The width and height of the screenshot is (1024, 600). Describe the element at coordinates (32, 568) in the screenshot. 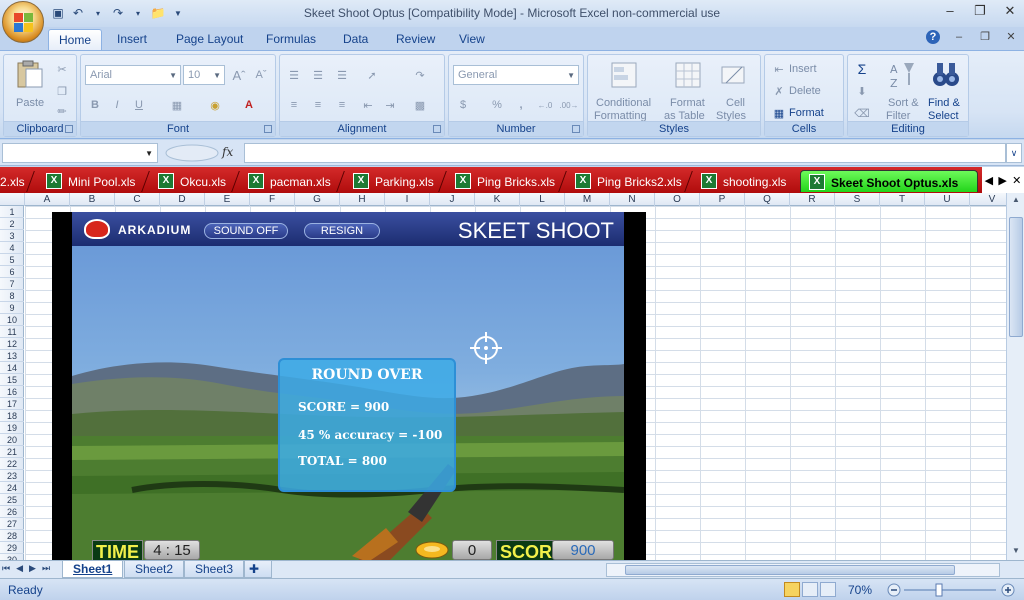

I see `next-sheet-icon: ▶` at that location.